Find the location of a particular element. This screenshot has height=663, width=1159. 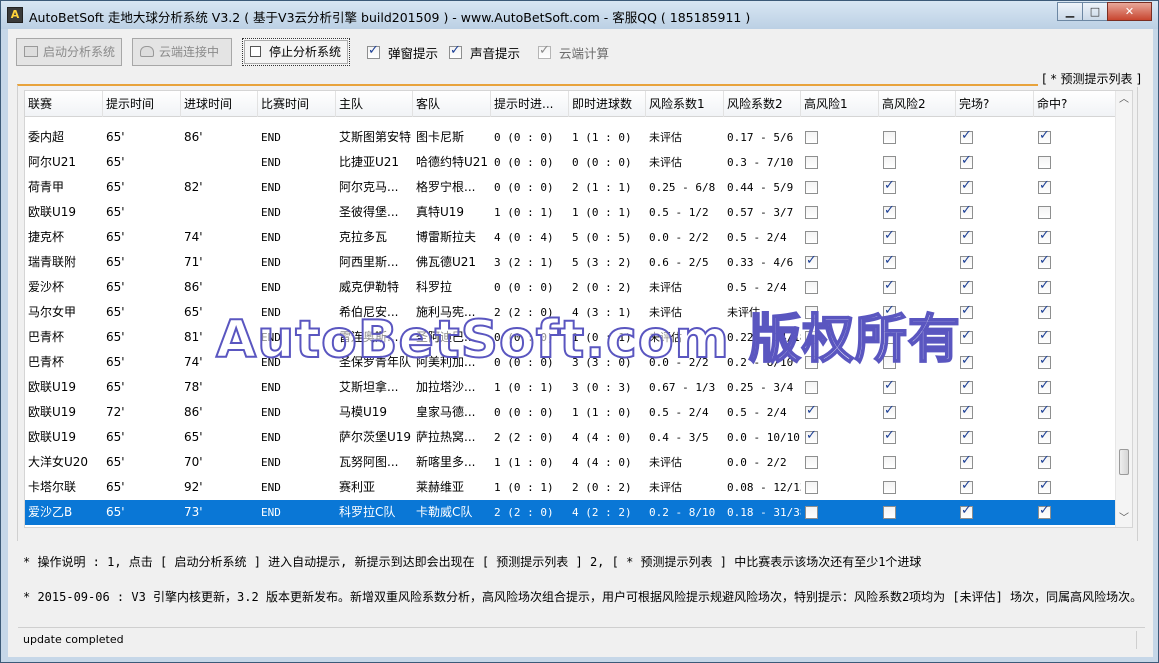

popup-checkbox is located at coordinates (373, 51).